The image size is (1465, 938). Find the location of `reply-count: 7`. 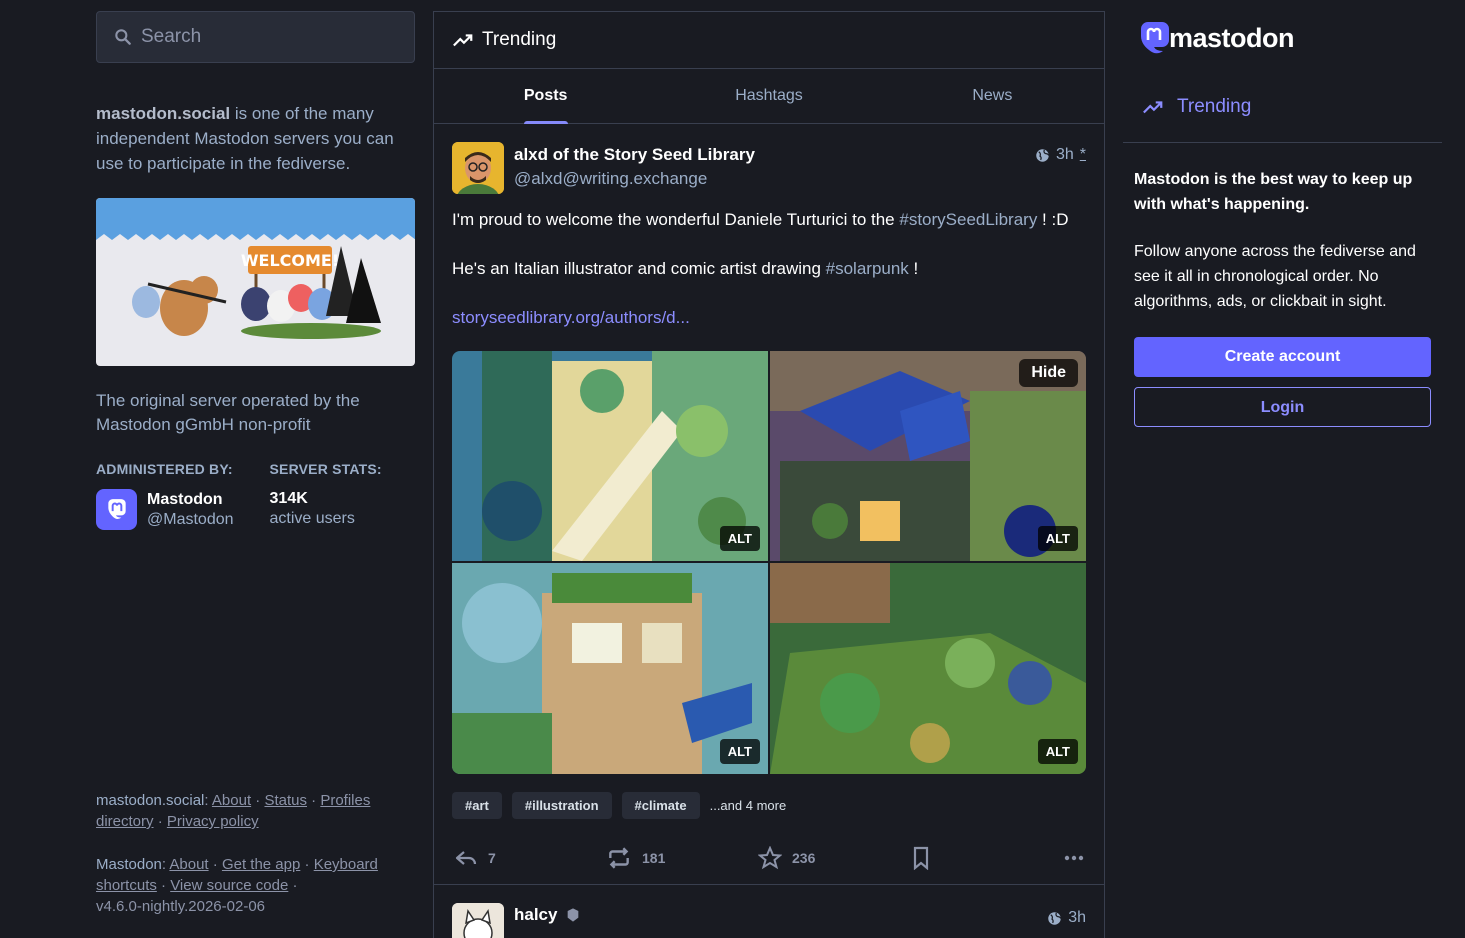

reply-count: 7 is located at coordinates (492, 858).